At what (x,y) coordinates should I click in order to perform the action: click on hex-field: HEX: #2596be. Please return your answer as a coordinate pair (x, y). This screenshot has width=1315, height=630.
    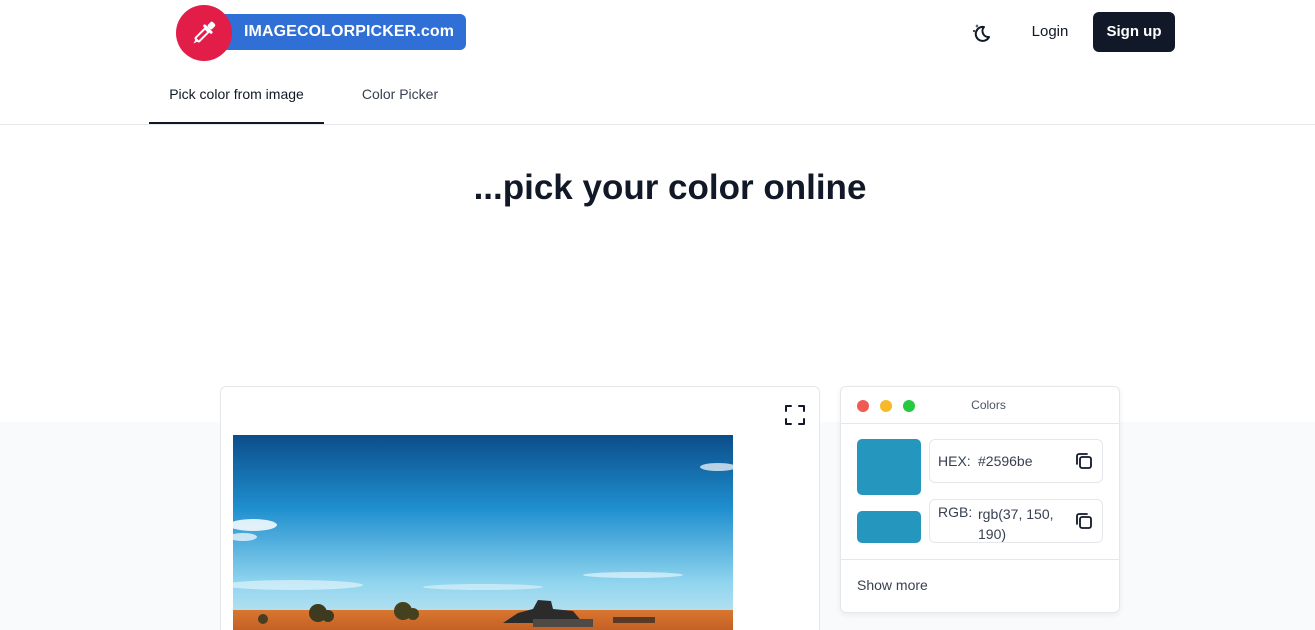
    Looking at the image, I should click on (1016, 461).